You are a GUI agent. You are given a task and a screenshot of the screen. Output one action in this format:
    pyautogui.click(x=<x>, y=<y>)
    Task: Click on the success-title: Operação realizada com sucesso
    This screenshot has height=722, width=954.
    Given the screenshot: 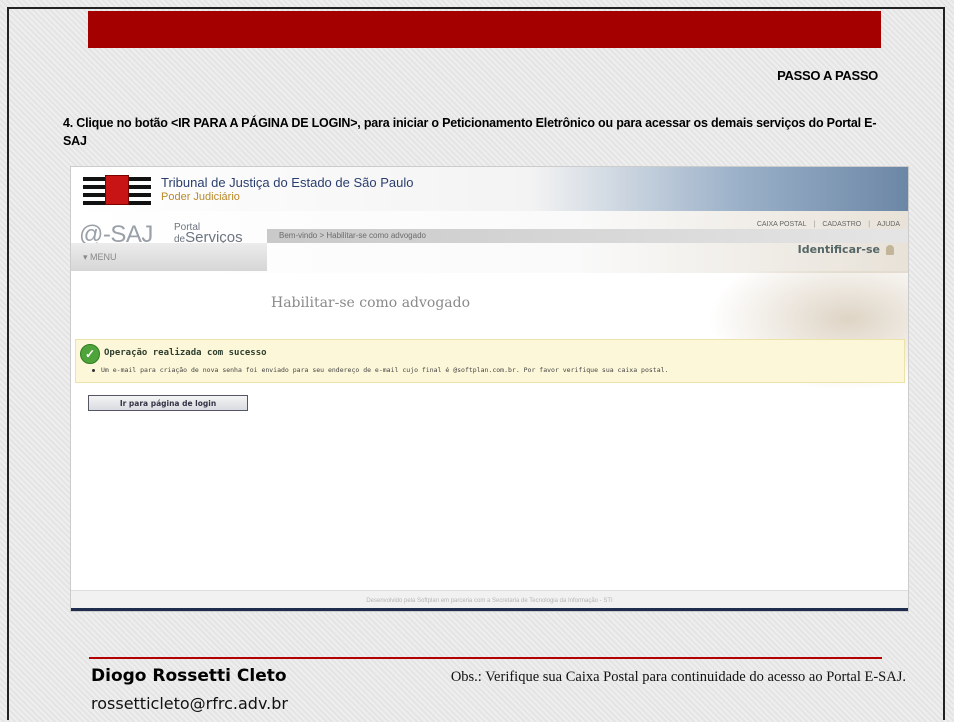 What is the action you would take?
    pyautogui.click(x=185, y=353)
    